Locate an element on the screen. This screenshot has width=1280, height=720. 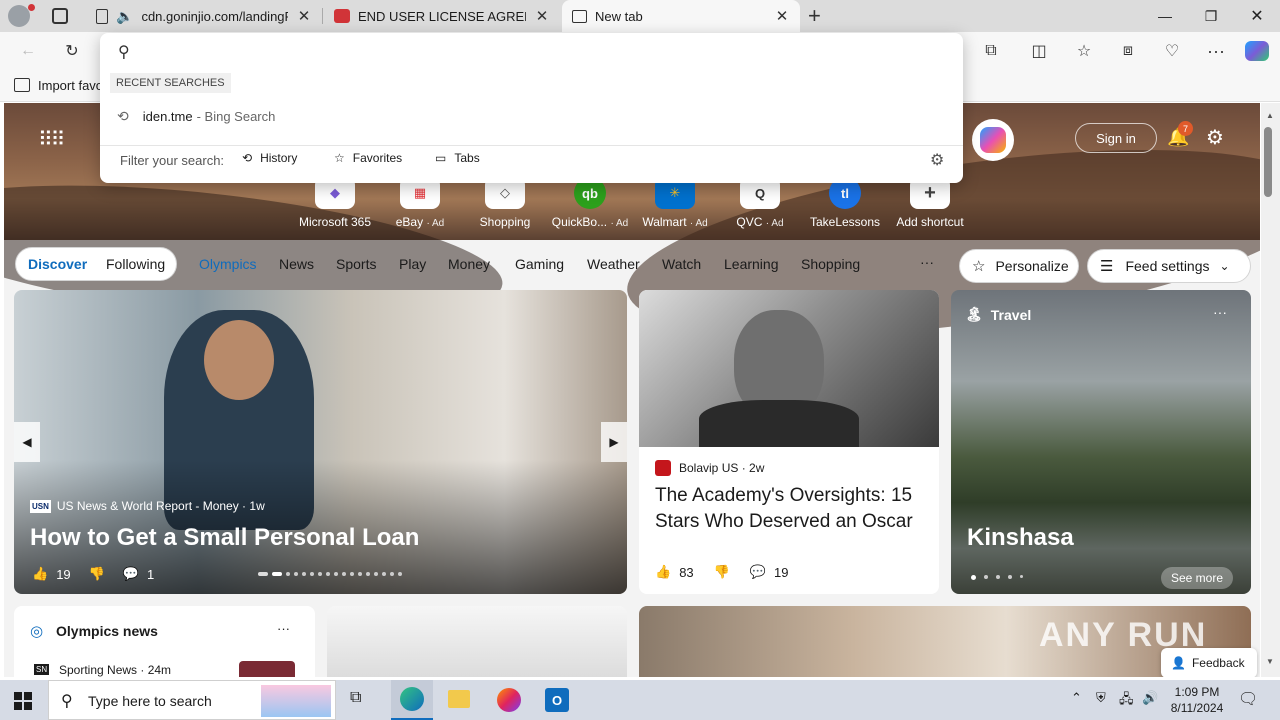
category-watch: Watch is located at coordinates (681, 264).